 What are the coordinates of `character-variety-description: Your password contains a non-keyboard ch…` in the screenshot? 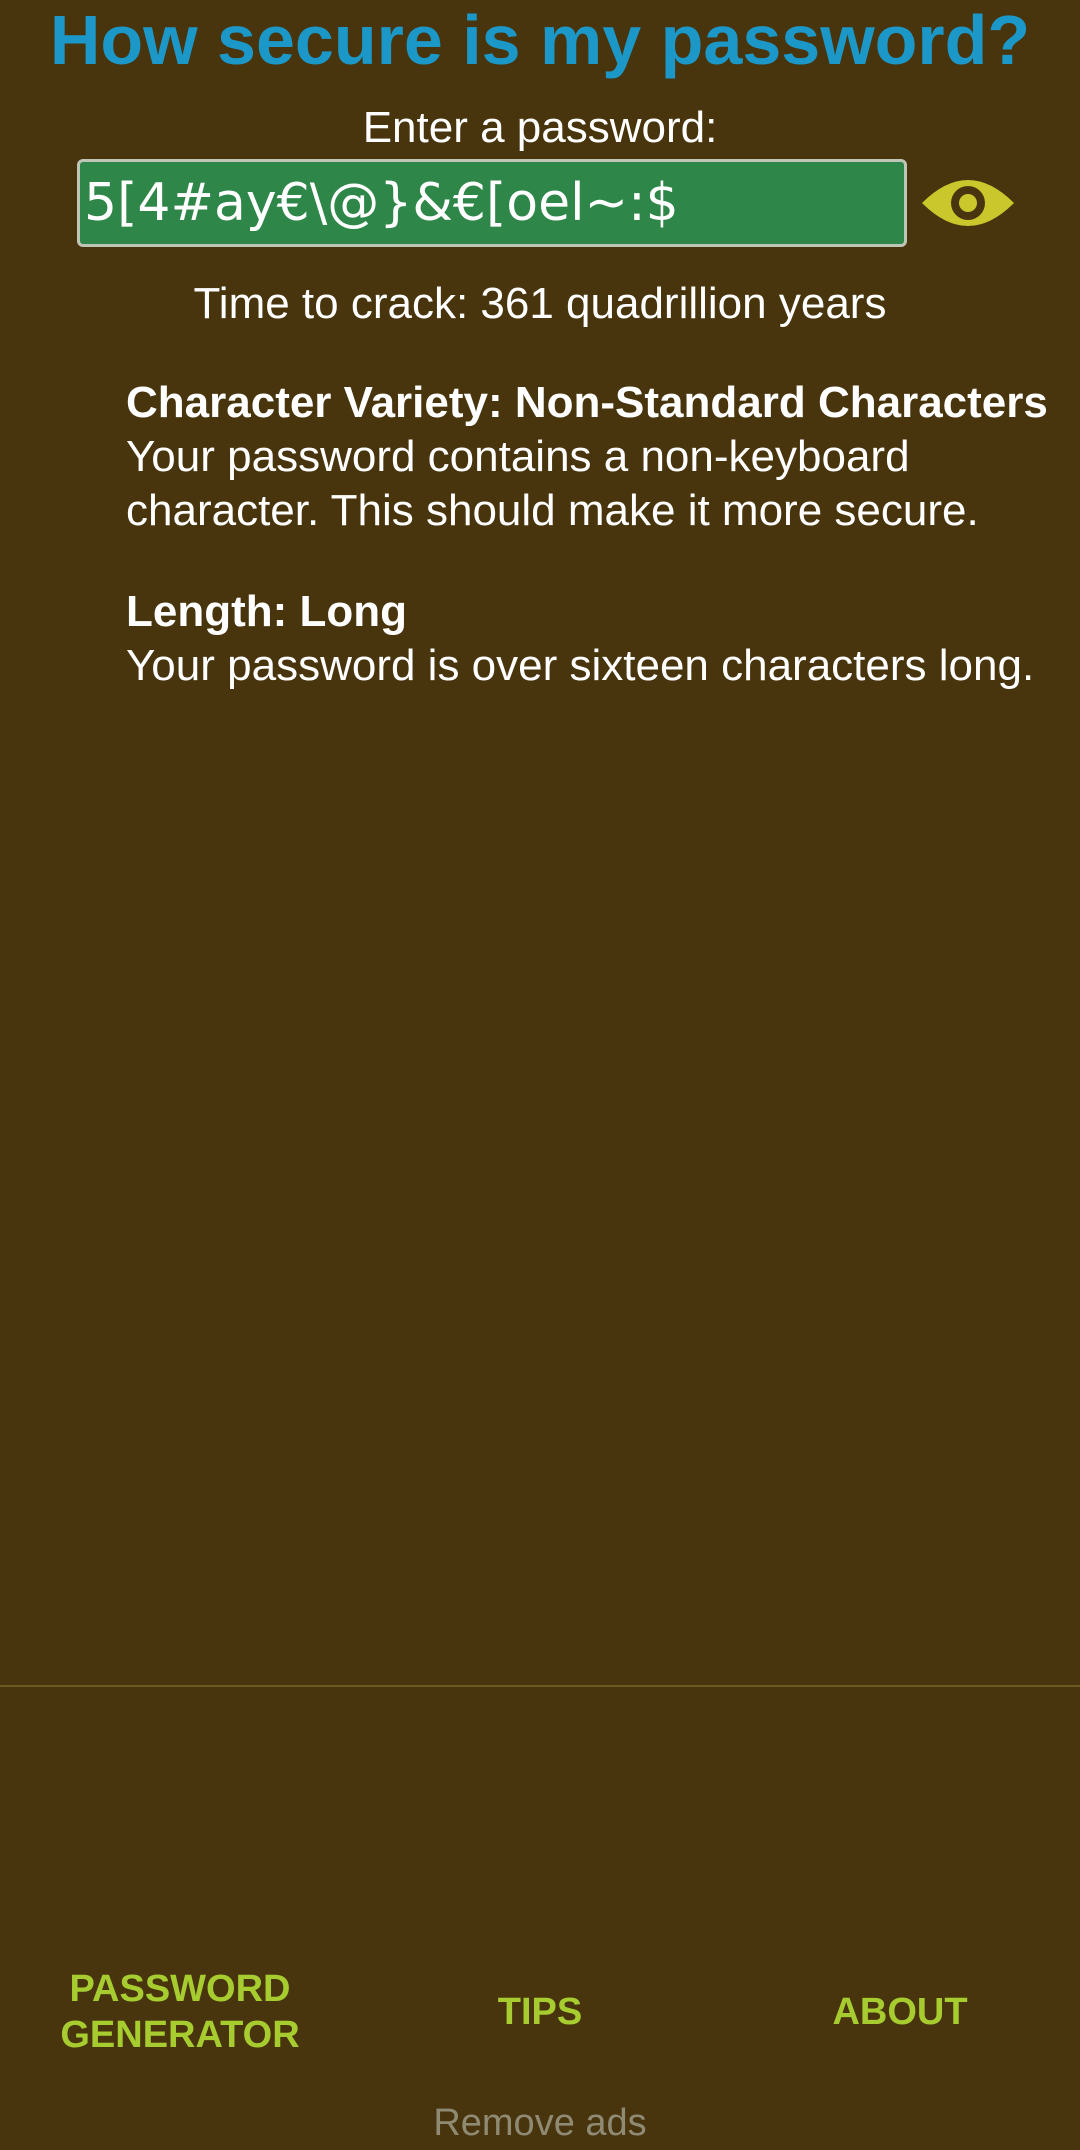 It's located at (552, 483).